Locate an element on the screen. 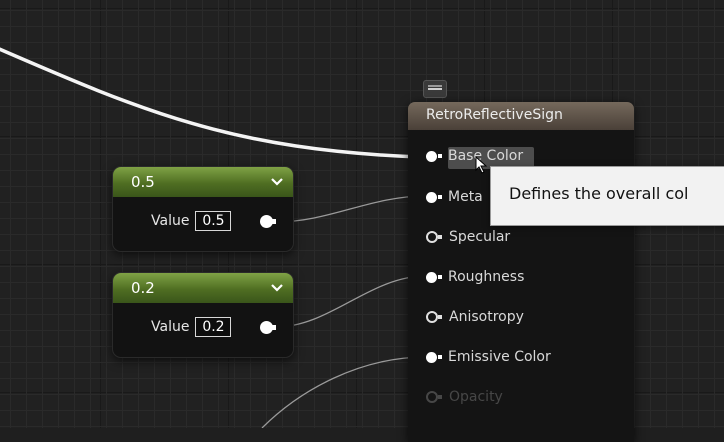 The width and height of the screenshot is (724, 442). constant-node-title: 0.2 is located at coordinates (143, 288).